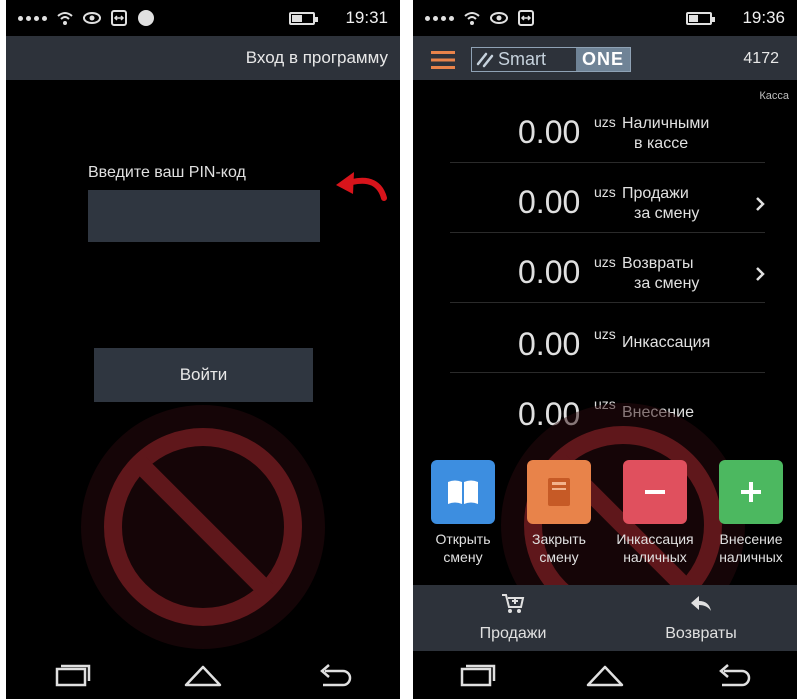 Image resolution: width=797 pixels, height=699 pixels. Describe the element at coordinates (655, 492) in the screenshot. I see `minus-icon` at that location.